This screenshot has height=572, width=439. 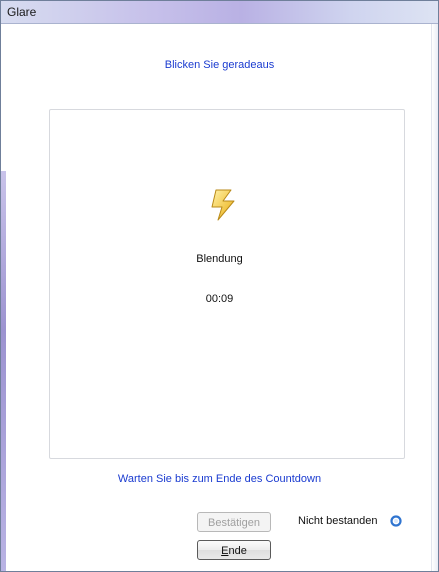 What do you see at coordinates (22, 12) in the screenshot?
I see `window-title: Glare` at bounding box center [22, 12].